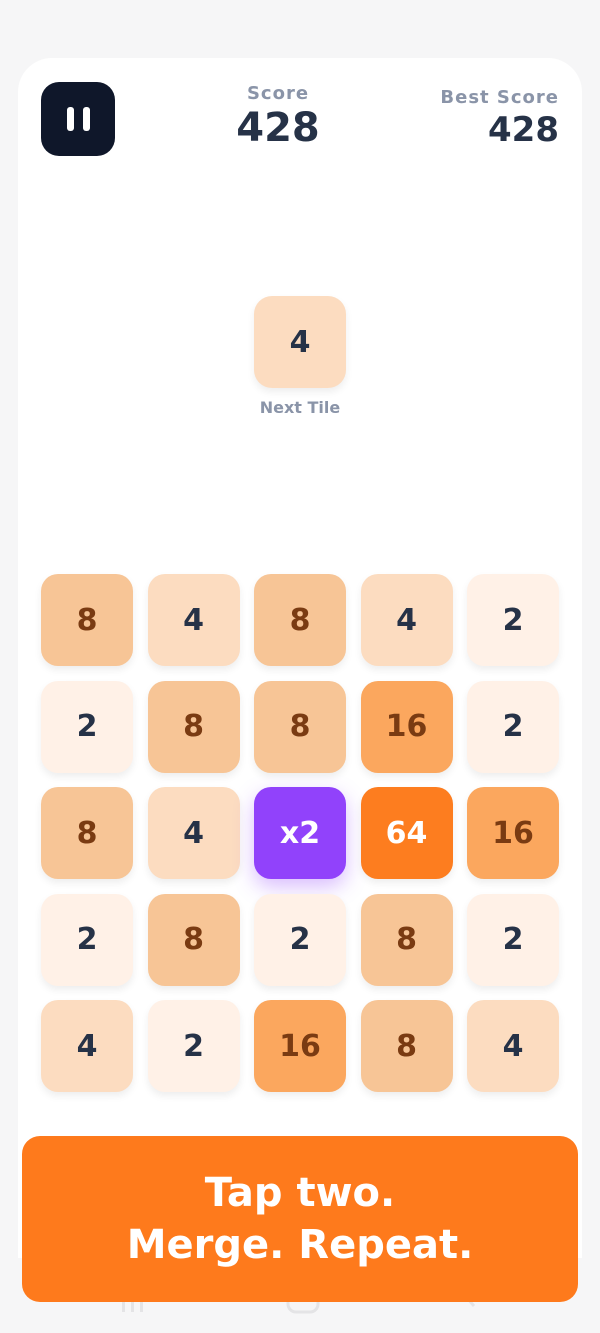 Image resolution: width=600 pixels, height=1333 pixels. What do you see at coordinates (78, 119) in the screenshot?
I see `pause-button` at bounding box center [78, 119].